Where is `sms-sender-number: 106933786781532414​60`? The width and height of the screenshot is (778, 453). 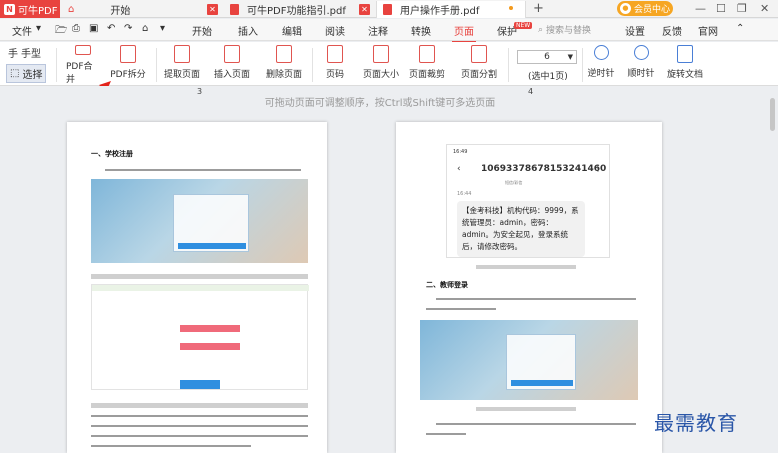 sms-sender-number: 106933786781532414​60 is located at coordinates (544, 169).